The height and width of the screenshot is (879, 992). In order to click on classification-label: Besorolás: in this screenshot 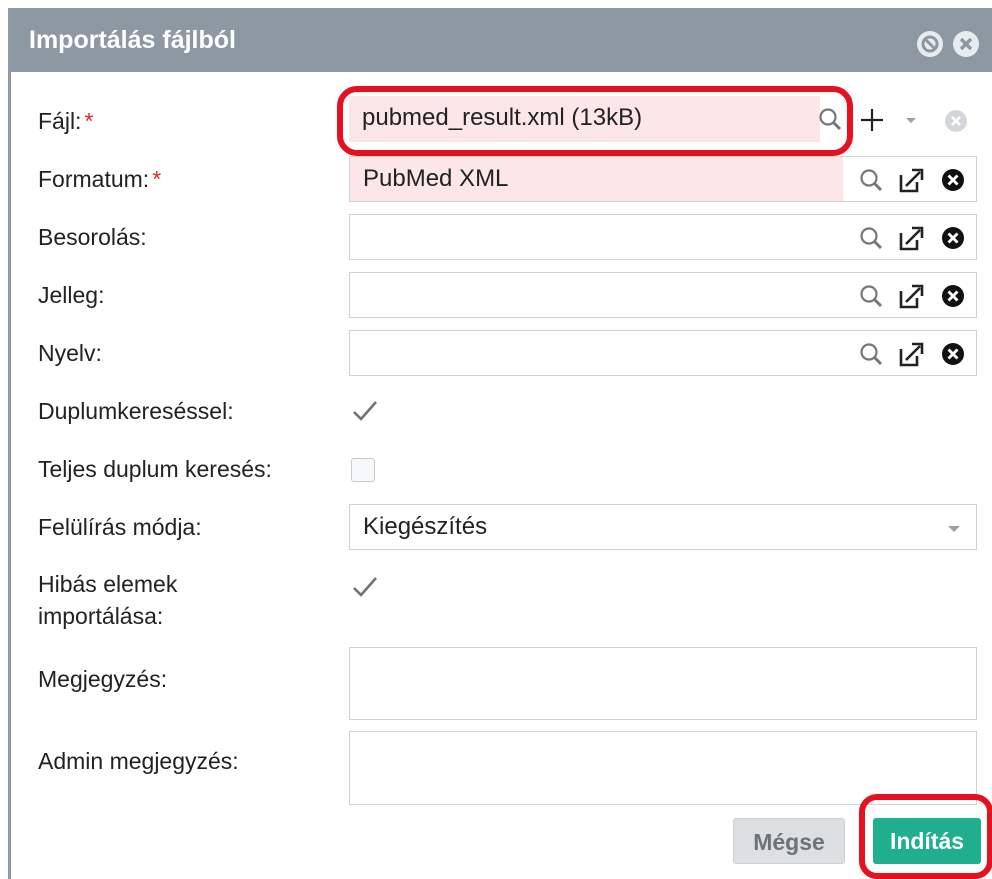, I will do `click(92, 237)`.